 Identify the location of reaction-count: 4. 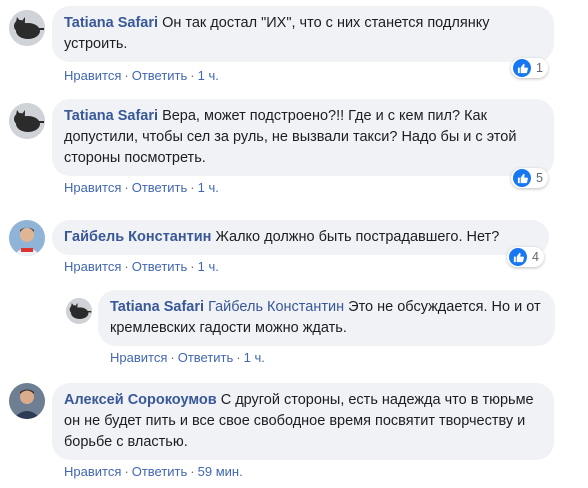
(525, 257).